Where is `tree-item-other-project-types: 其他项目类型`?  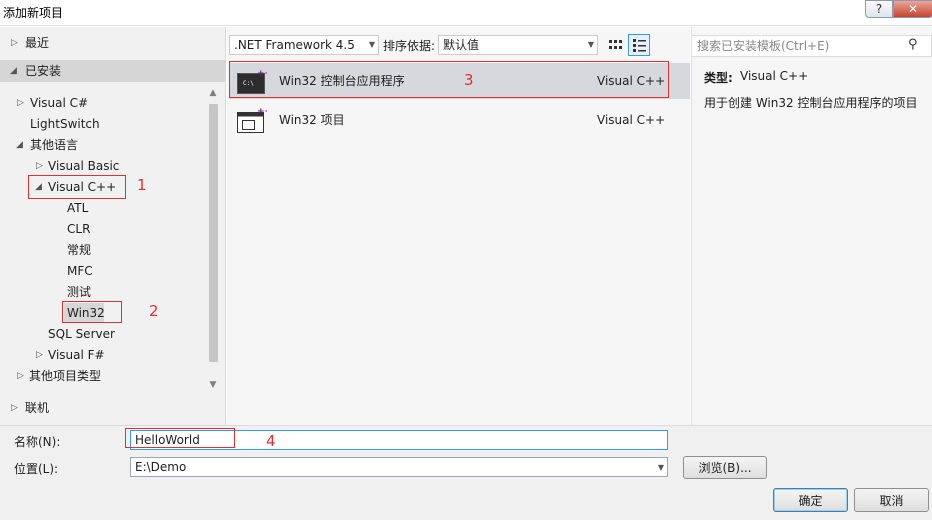 tree-item-other-project-types: 其他项目类型 is located at coordinates (65, 376).